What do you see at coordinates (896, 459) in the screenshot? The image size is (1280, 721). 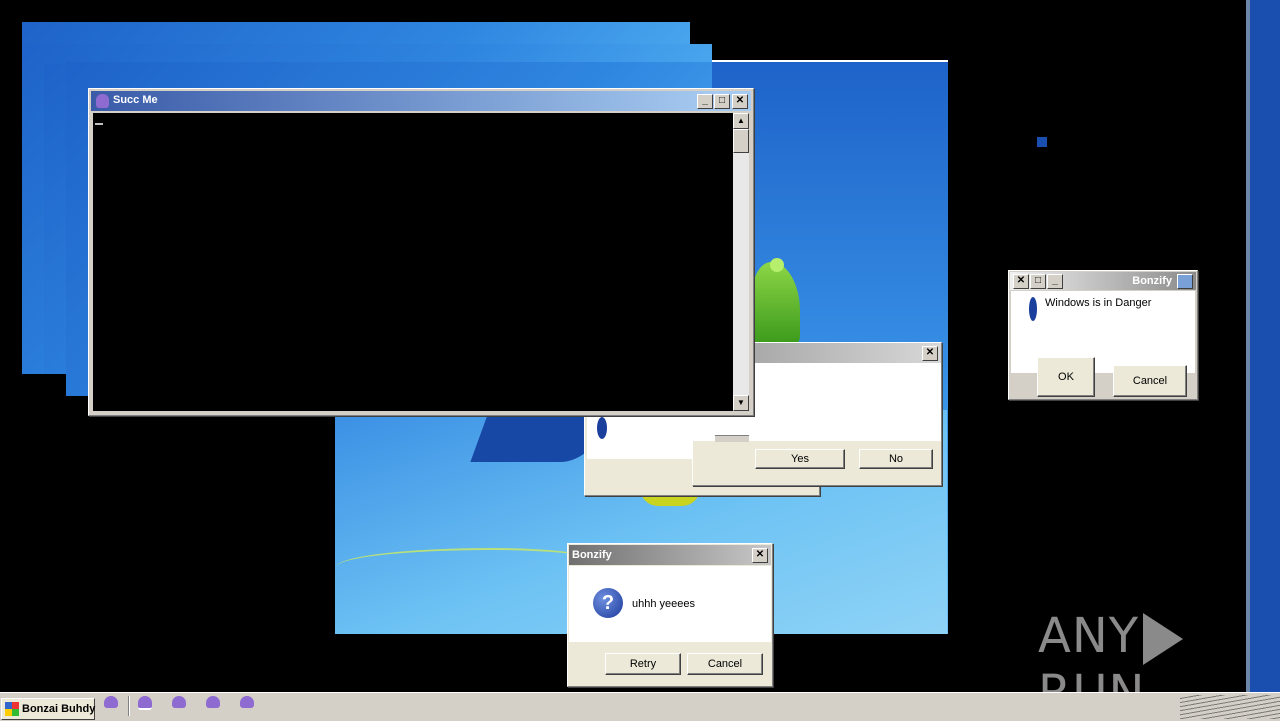 I see `no-button: No` at bounding box center [896, 459].